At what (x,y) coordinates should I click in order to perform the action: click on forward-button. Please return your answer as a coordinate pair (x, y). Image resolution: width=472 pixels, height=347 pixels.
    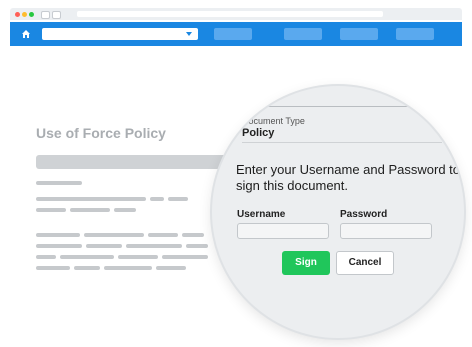
    Looking at the image, I should click on (56, 15).